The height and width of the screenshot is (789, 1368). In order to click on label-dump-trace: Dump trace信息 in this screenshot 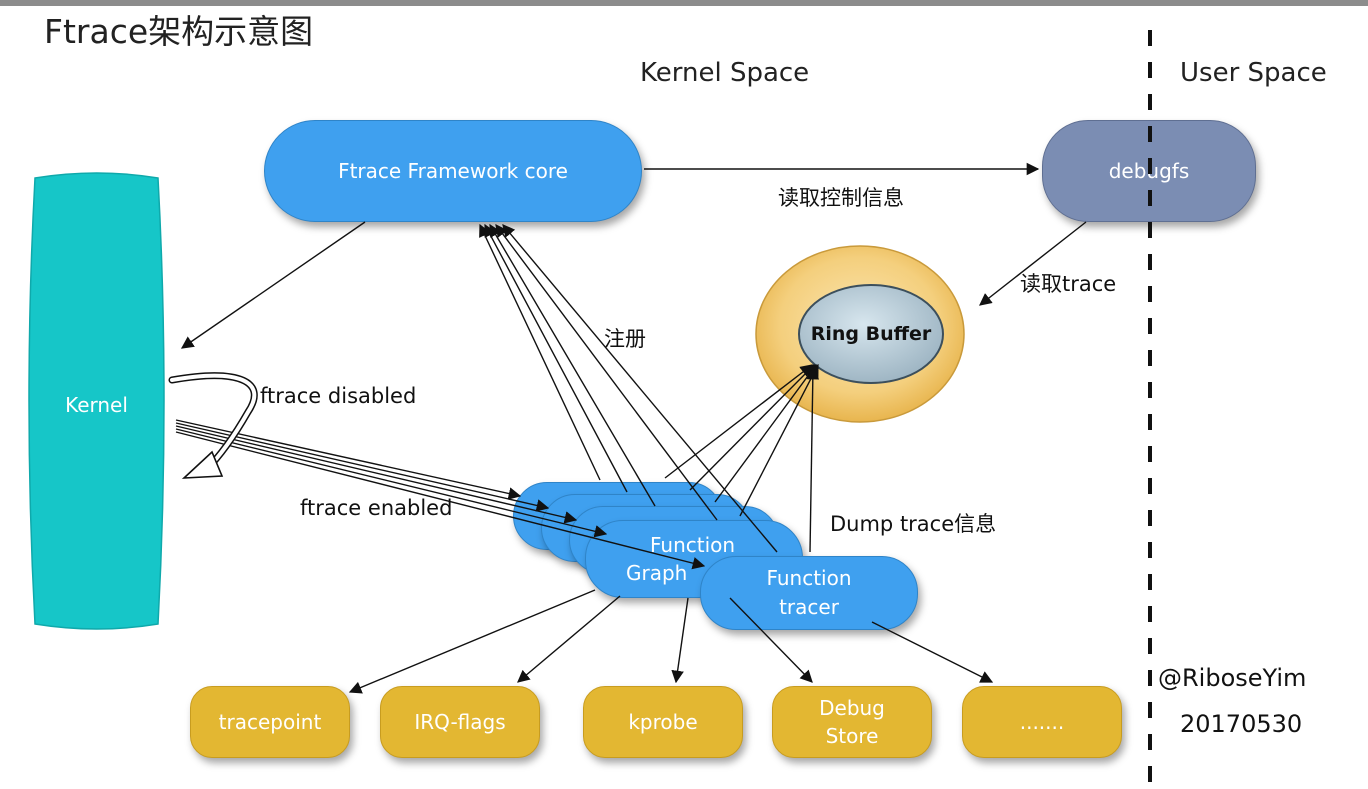, I will do `click(913, 524)`.